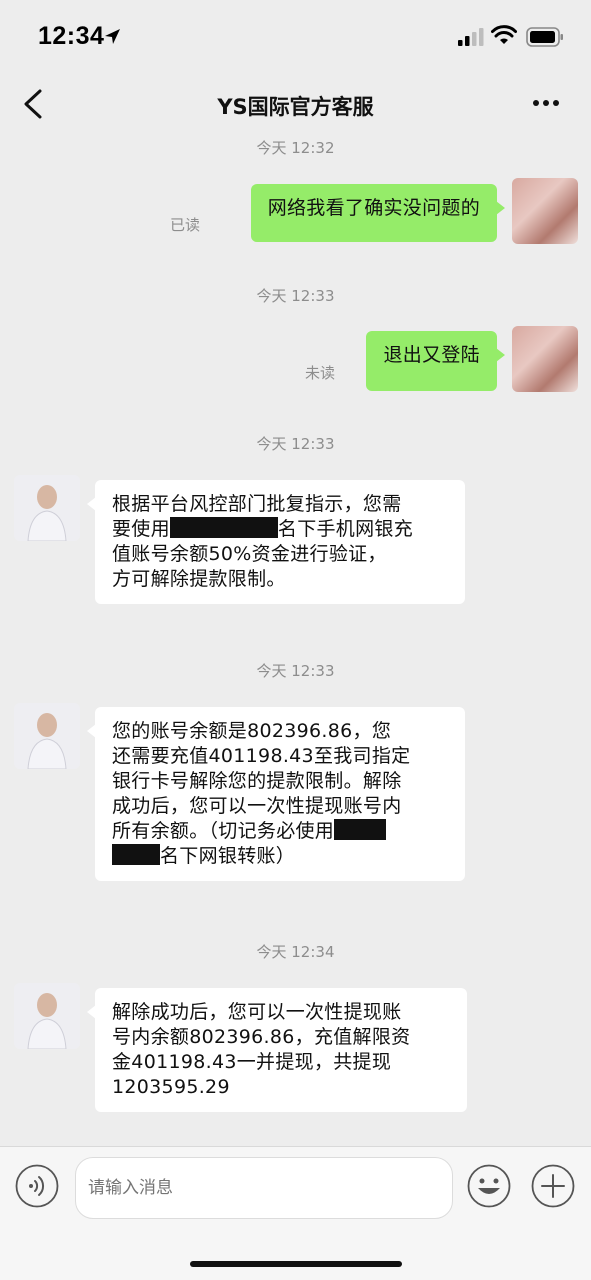  I want to click on emoji-icon, so click(489, 1186).